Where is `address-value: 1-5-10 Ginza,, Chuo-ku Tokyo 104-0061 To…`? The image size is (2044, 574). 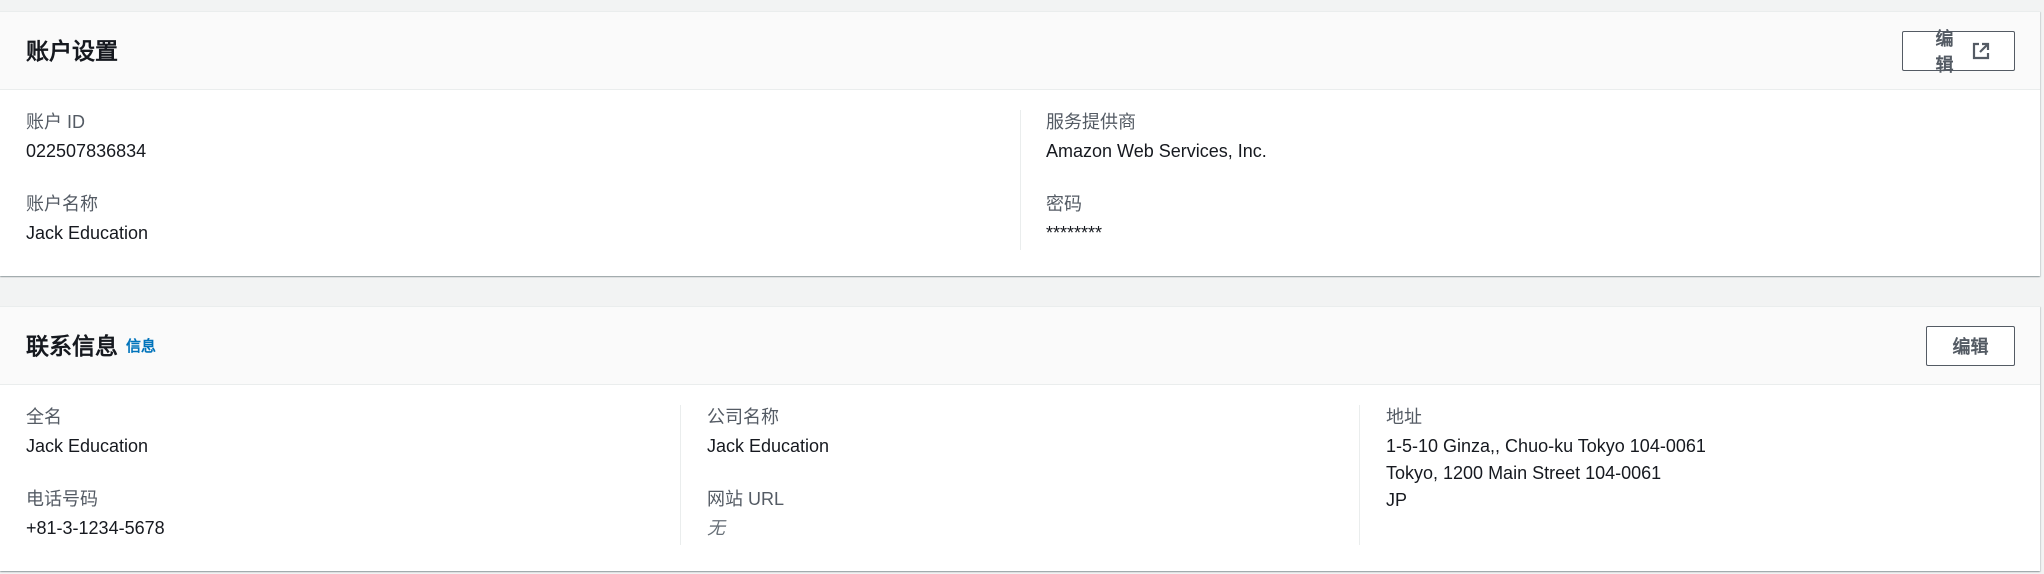 address-value: 1-5-10 Ginza,, Chuo-ku Tokyo 104-0061 To… is located at coordinates (1546, 473).